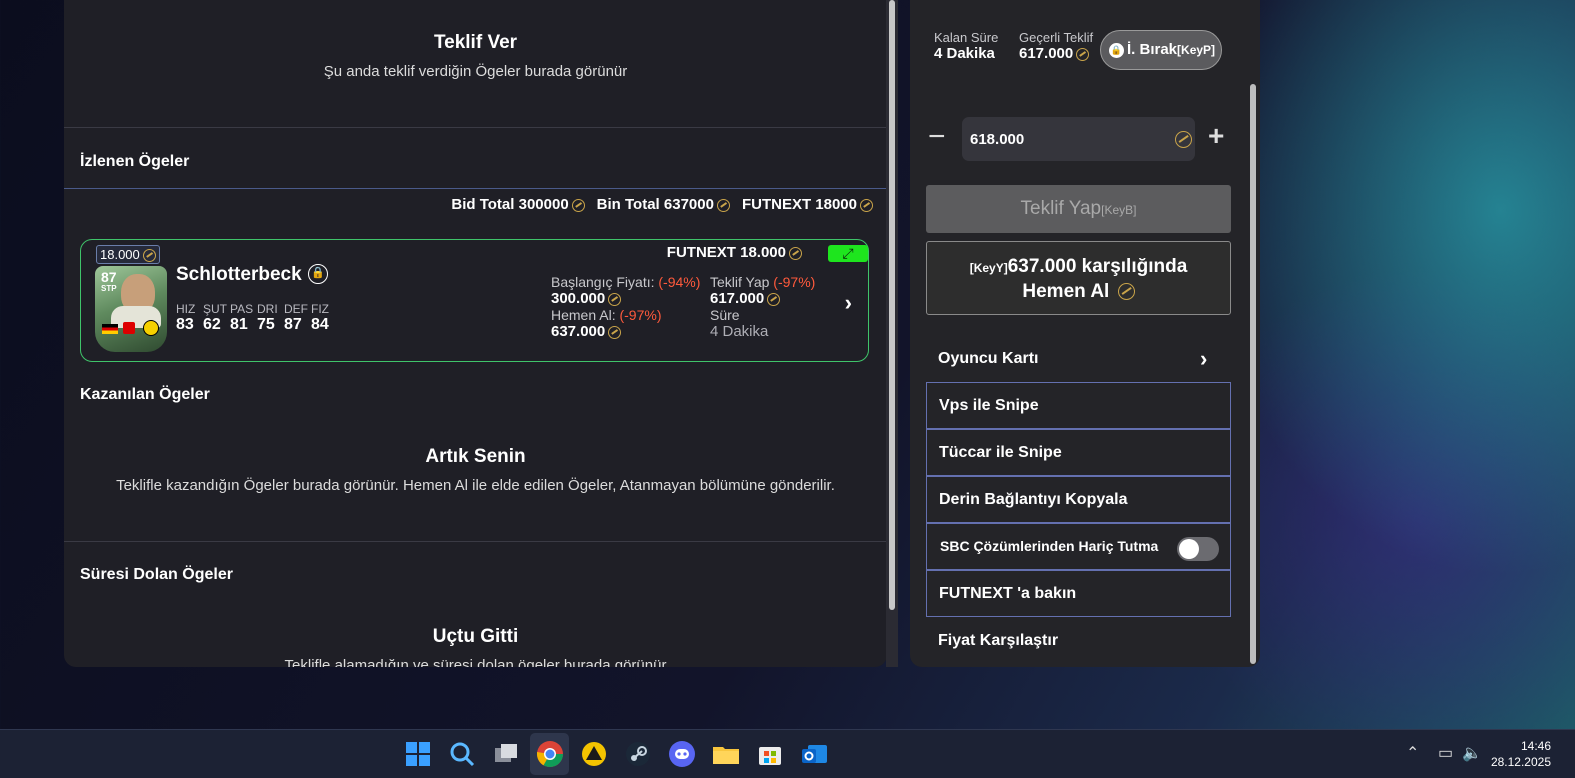 The image size is (1575, 778). What do you see at coordinates (110, 329) in the screenshot?
I see `nation-flag-icon` at bounding box center [110, 329].